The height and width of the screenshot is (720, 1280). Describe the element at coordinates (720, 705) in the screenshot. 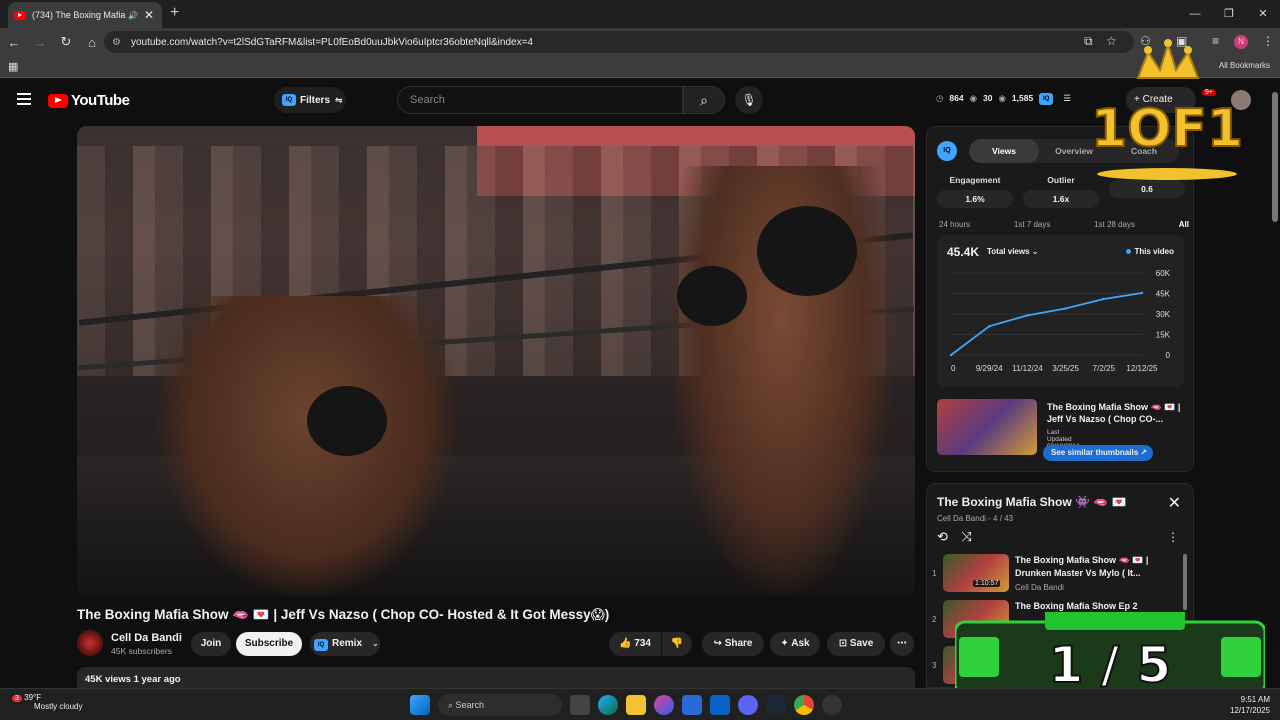

I see `outlook-icon` at that location.